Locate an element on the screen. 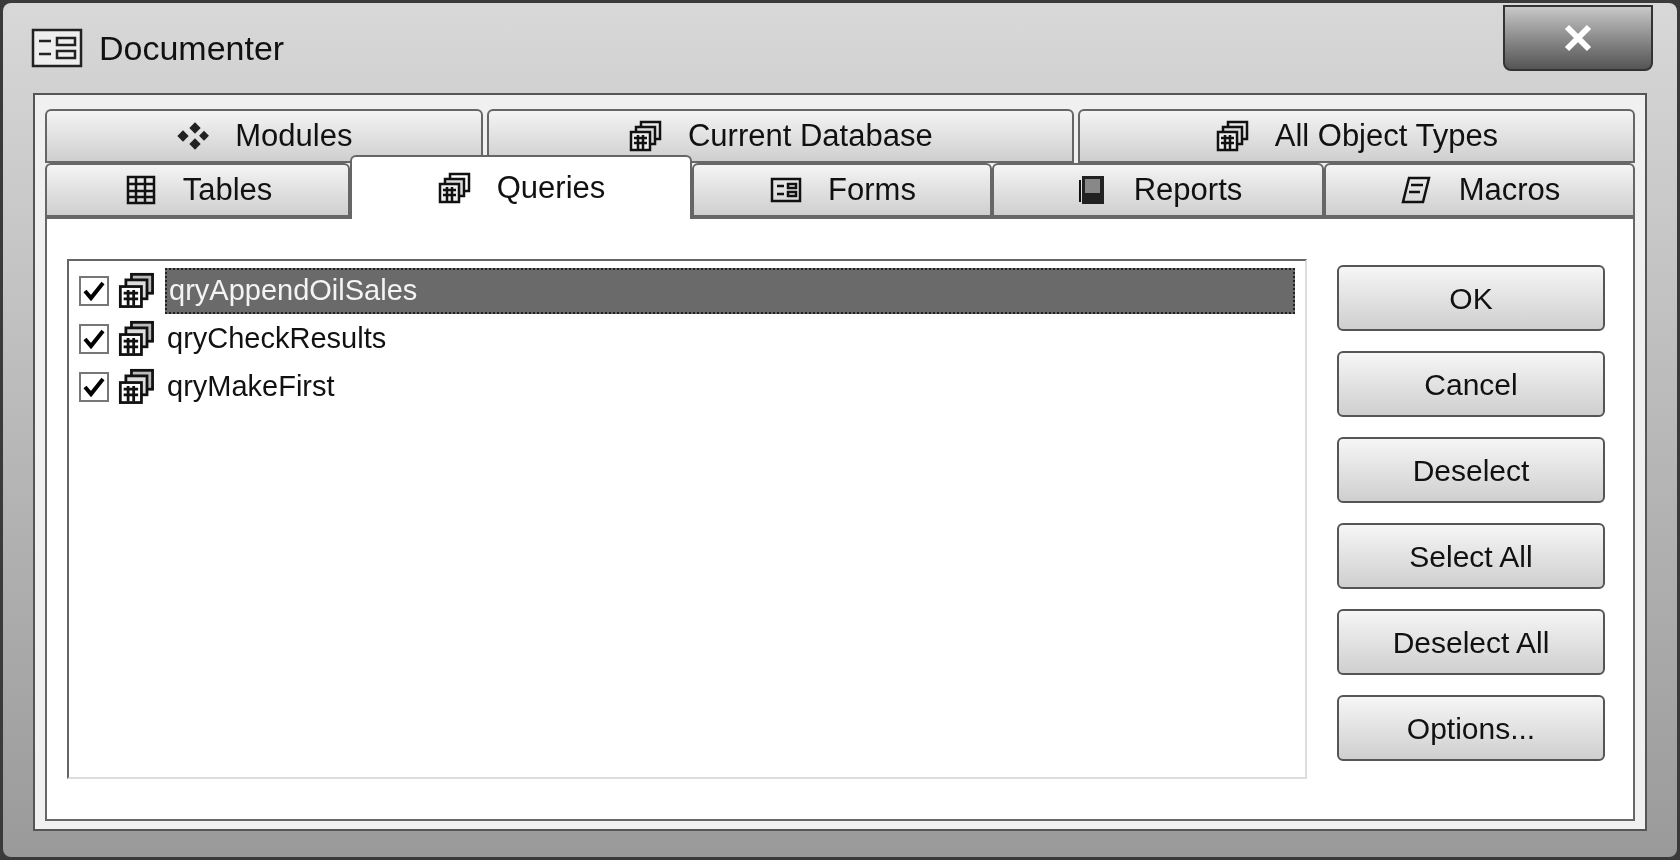 The image size is (1680, 860). tab: Macros is located at coordinates (1479, 190).